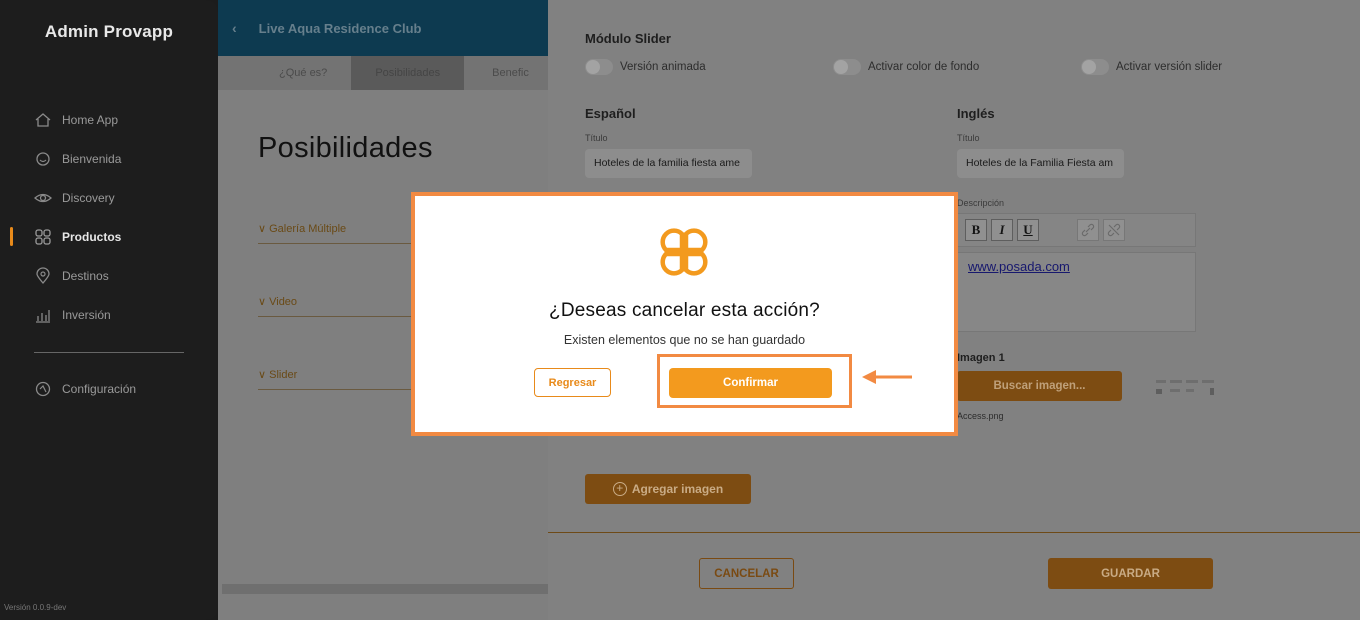 This screenshot has width=1360, height=620. I want to click on chart-icon, so click(43, 316).